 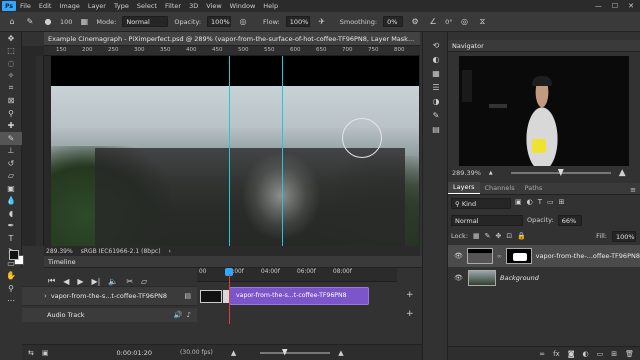 I want to click on guide-line, so click(x=282, y=151).